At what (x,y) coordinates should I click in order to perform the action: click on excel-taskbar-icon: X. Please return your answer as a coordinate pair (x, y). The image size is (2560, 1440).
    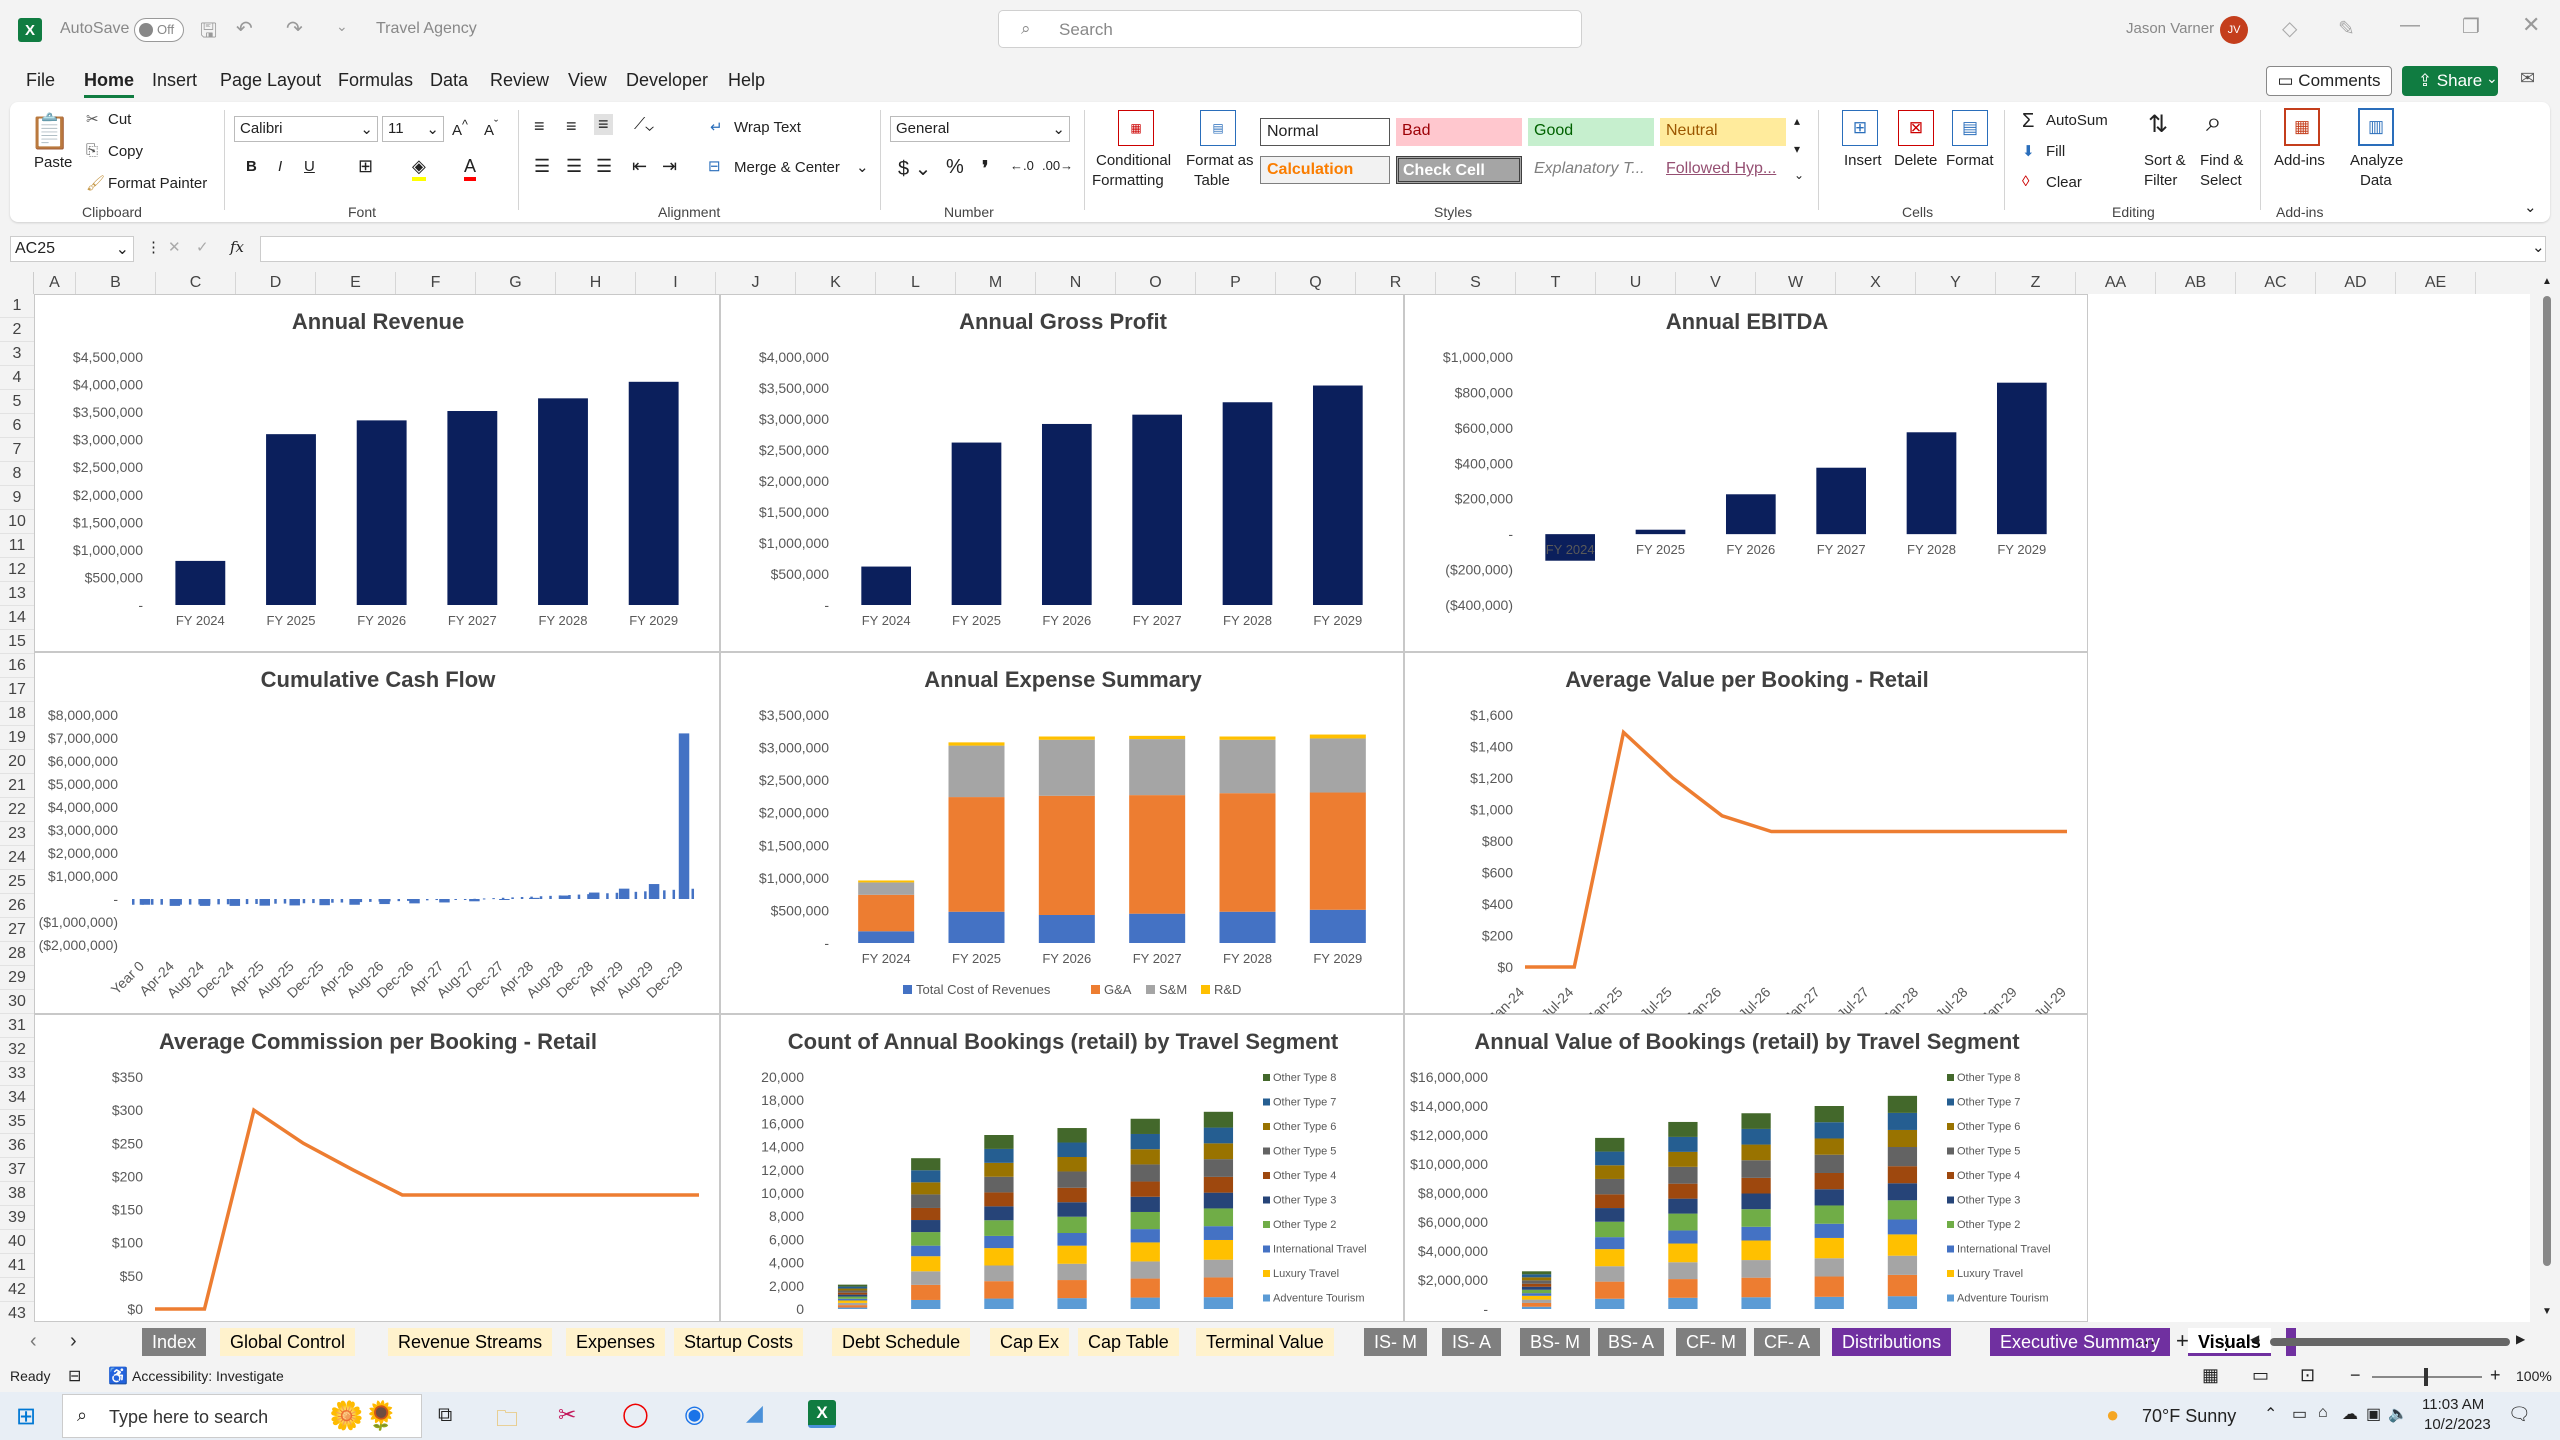
    Looking at the image, I should click on (822, 1414).